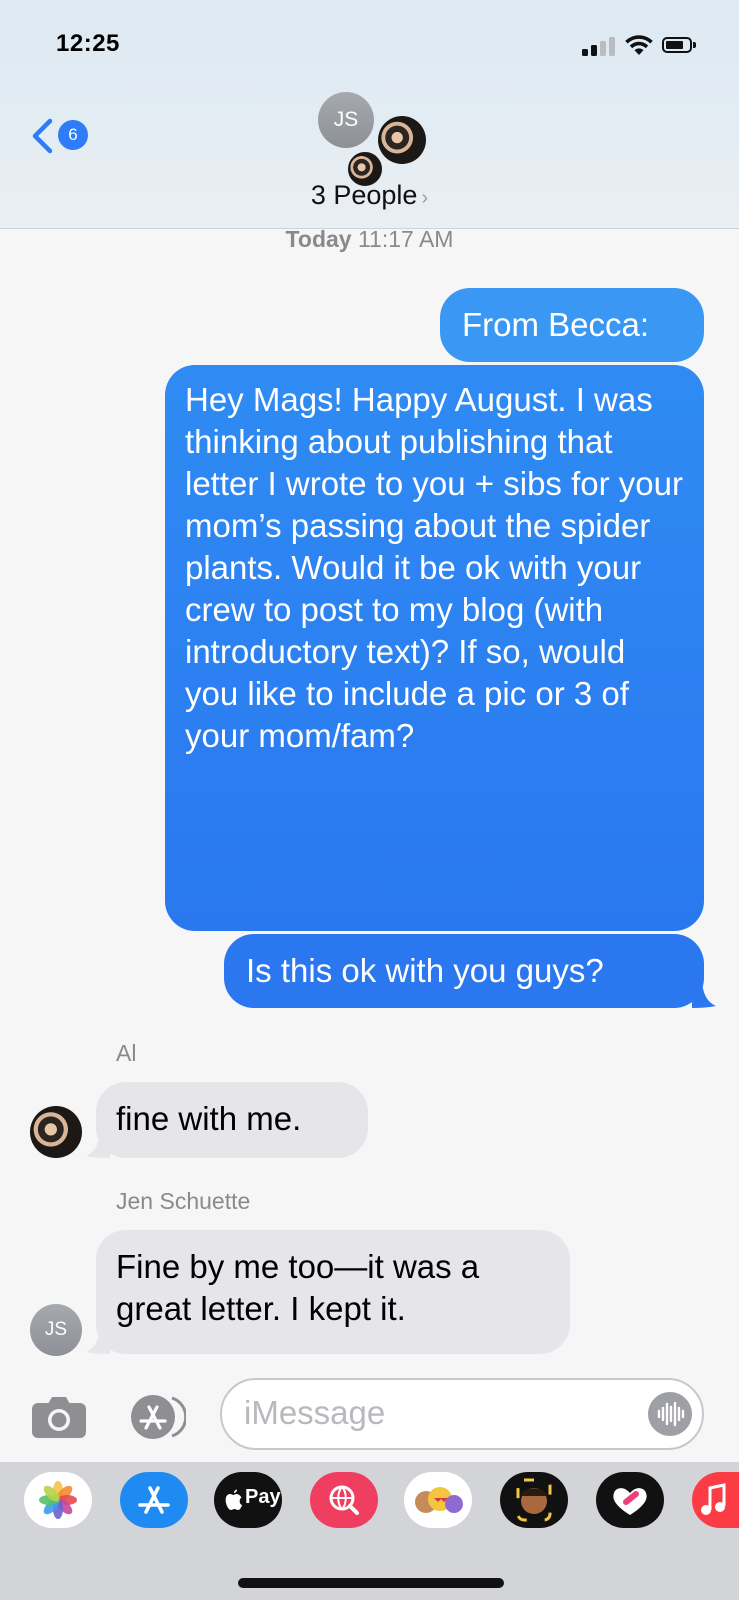  I want to click on apple-pay-icon: Pay, so click(248, 1500).